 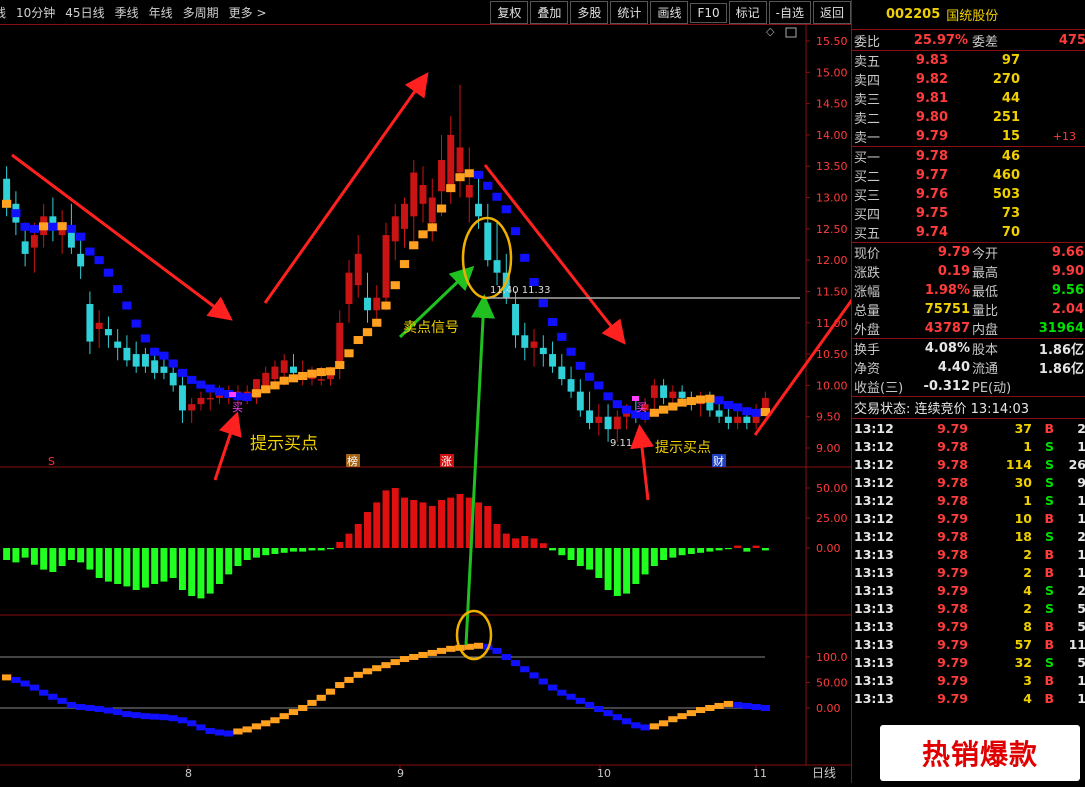 What do you see at coordinates (968, 136) in the screenshot?
I see `sell-level: 卖一 9.79 15 +13` at bounding box center [968, 136].